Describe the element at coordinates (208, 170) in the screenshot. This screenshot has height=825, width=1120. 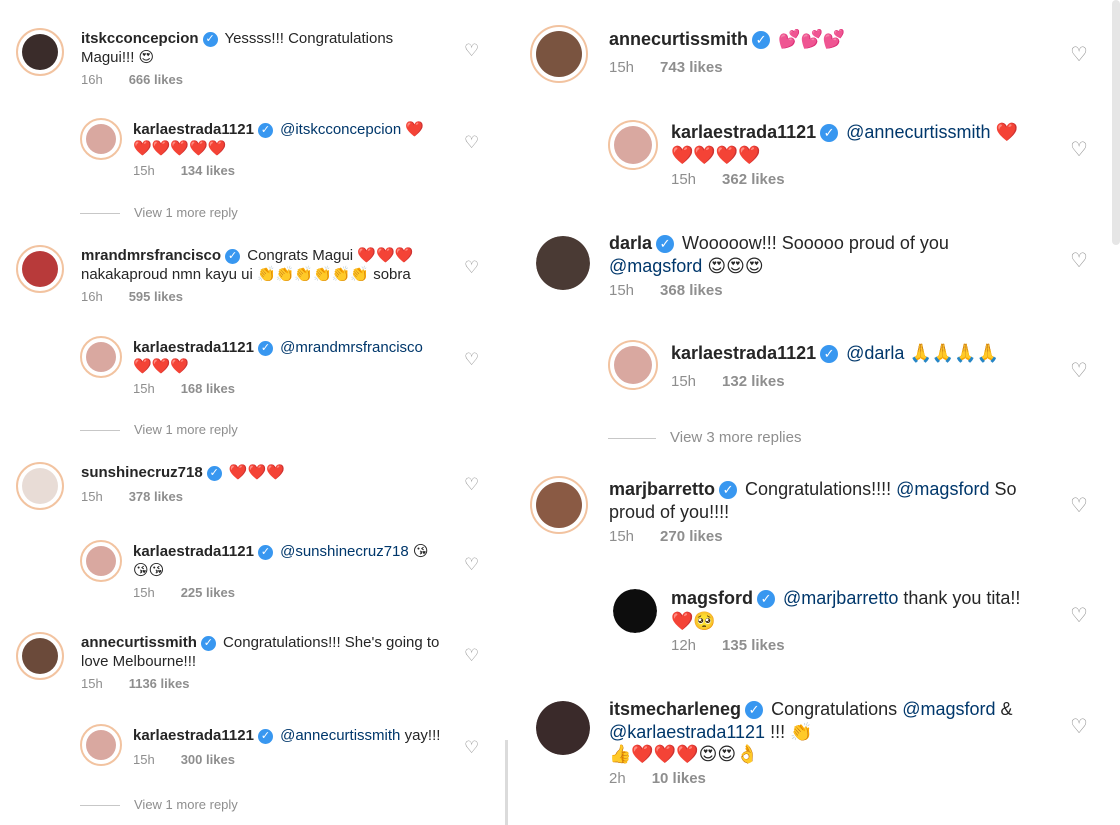
I see `like-count: 134 likes` at that location.